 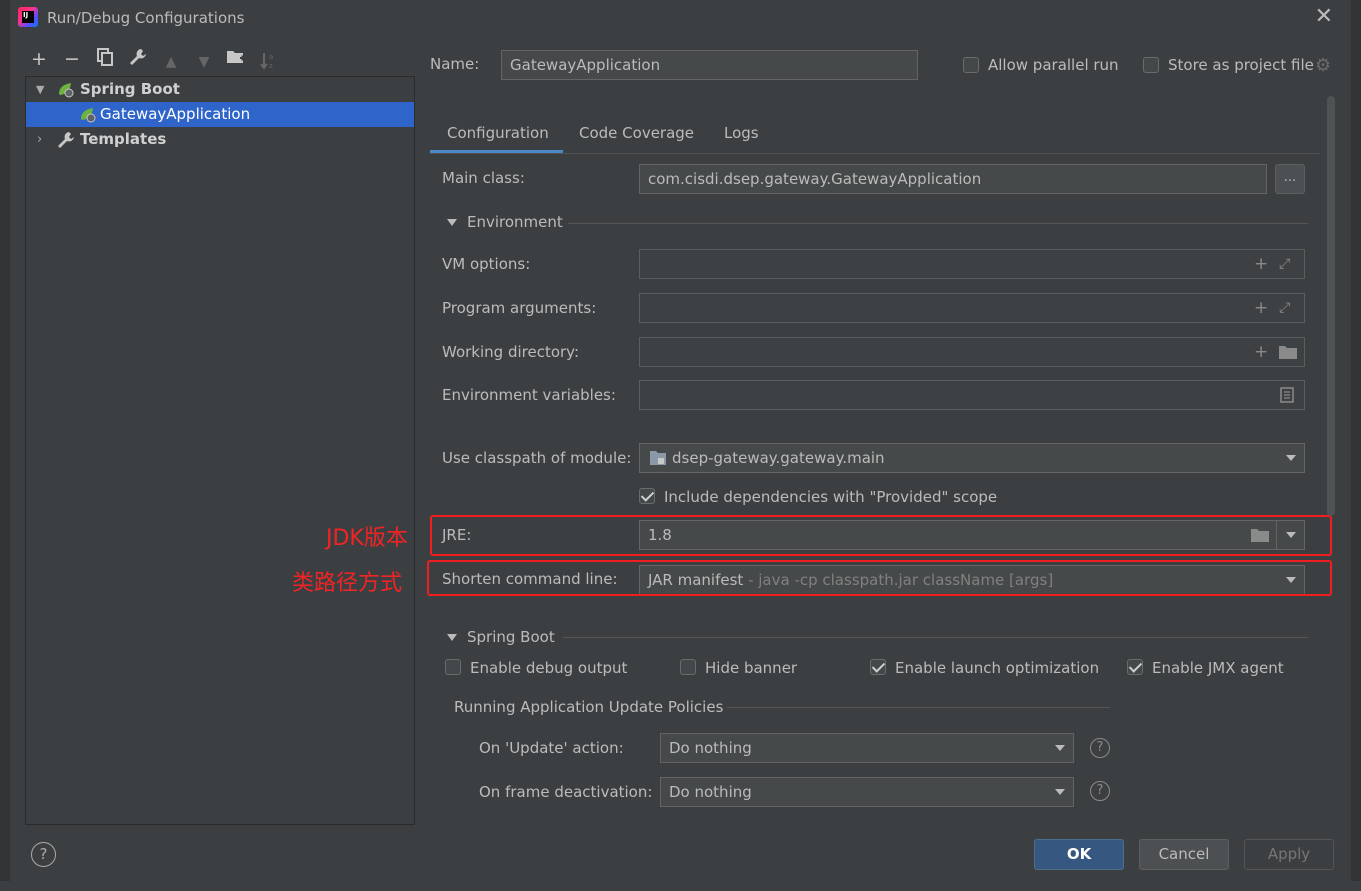 I want to click on intellij-logo-icon: IJ, so click(x=28, y=17).